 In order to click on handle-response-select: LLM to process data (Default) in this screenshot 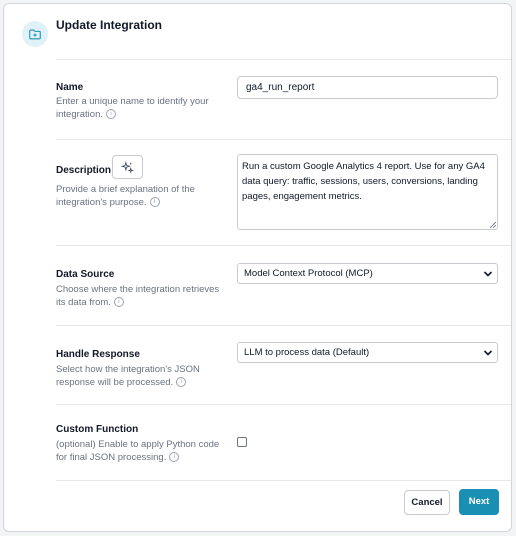, I will do `click(367, 352)`.